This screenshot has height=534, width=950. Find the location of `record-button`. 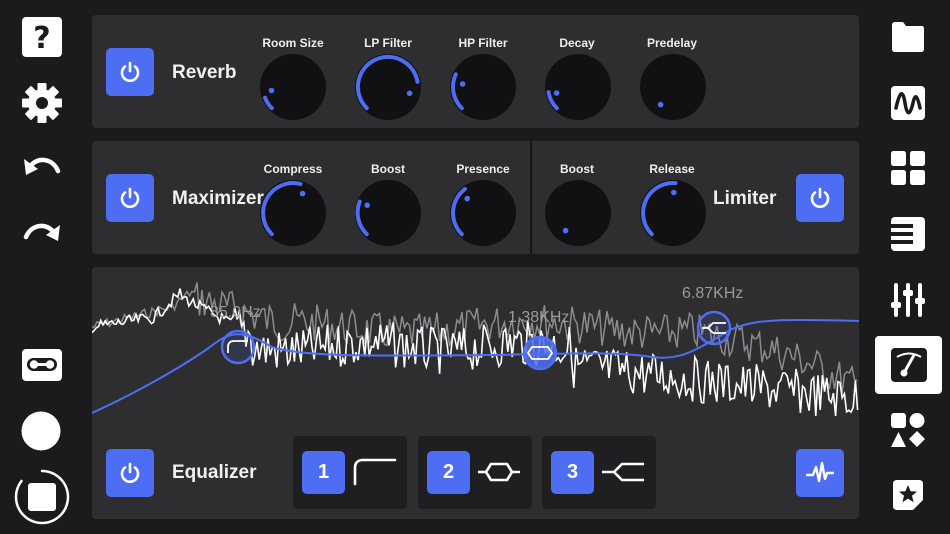

record-button is located at coordinates (41, 431).